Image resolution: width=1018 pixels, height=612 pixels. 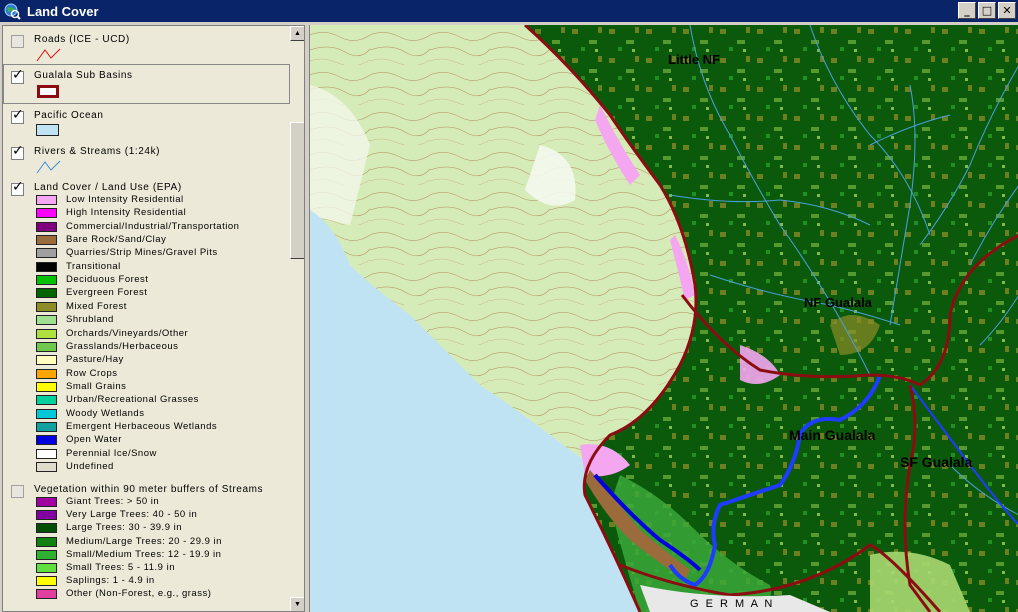 I want to click on title-bar: Land Cover _ □ ✕, so click(x=509, y=11).